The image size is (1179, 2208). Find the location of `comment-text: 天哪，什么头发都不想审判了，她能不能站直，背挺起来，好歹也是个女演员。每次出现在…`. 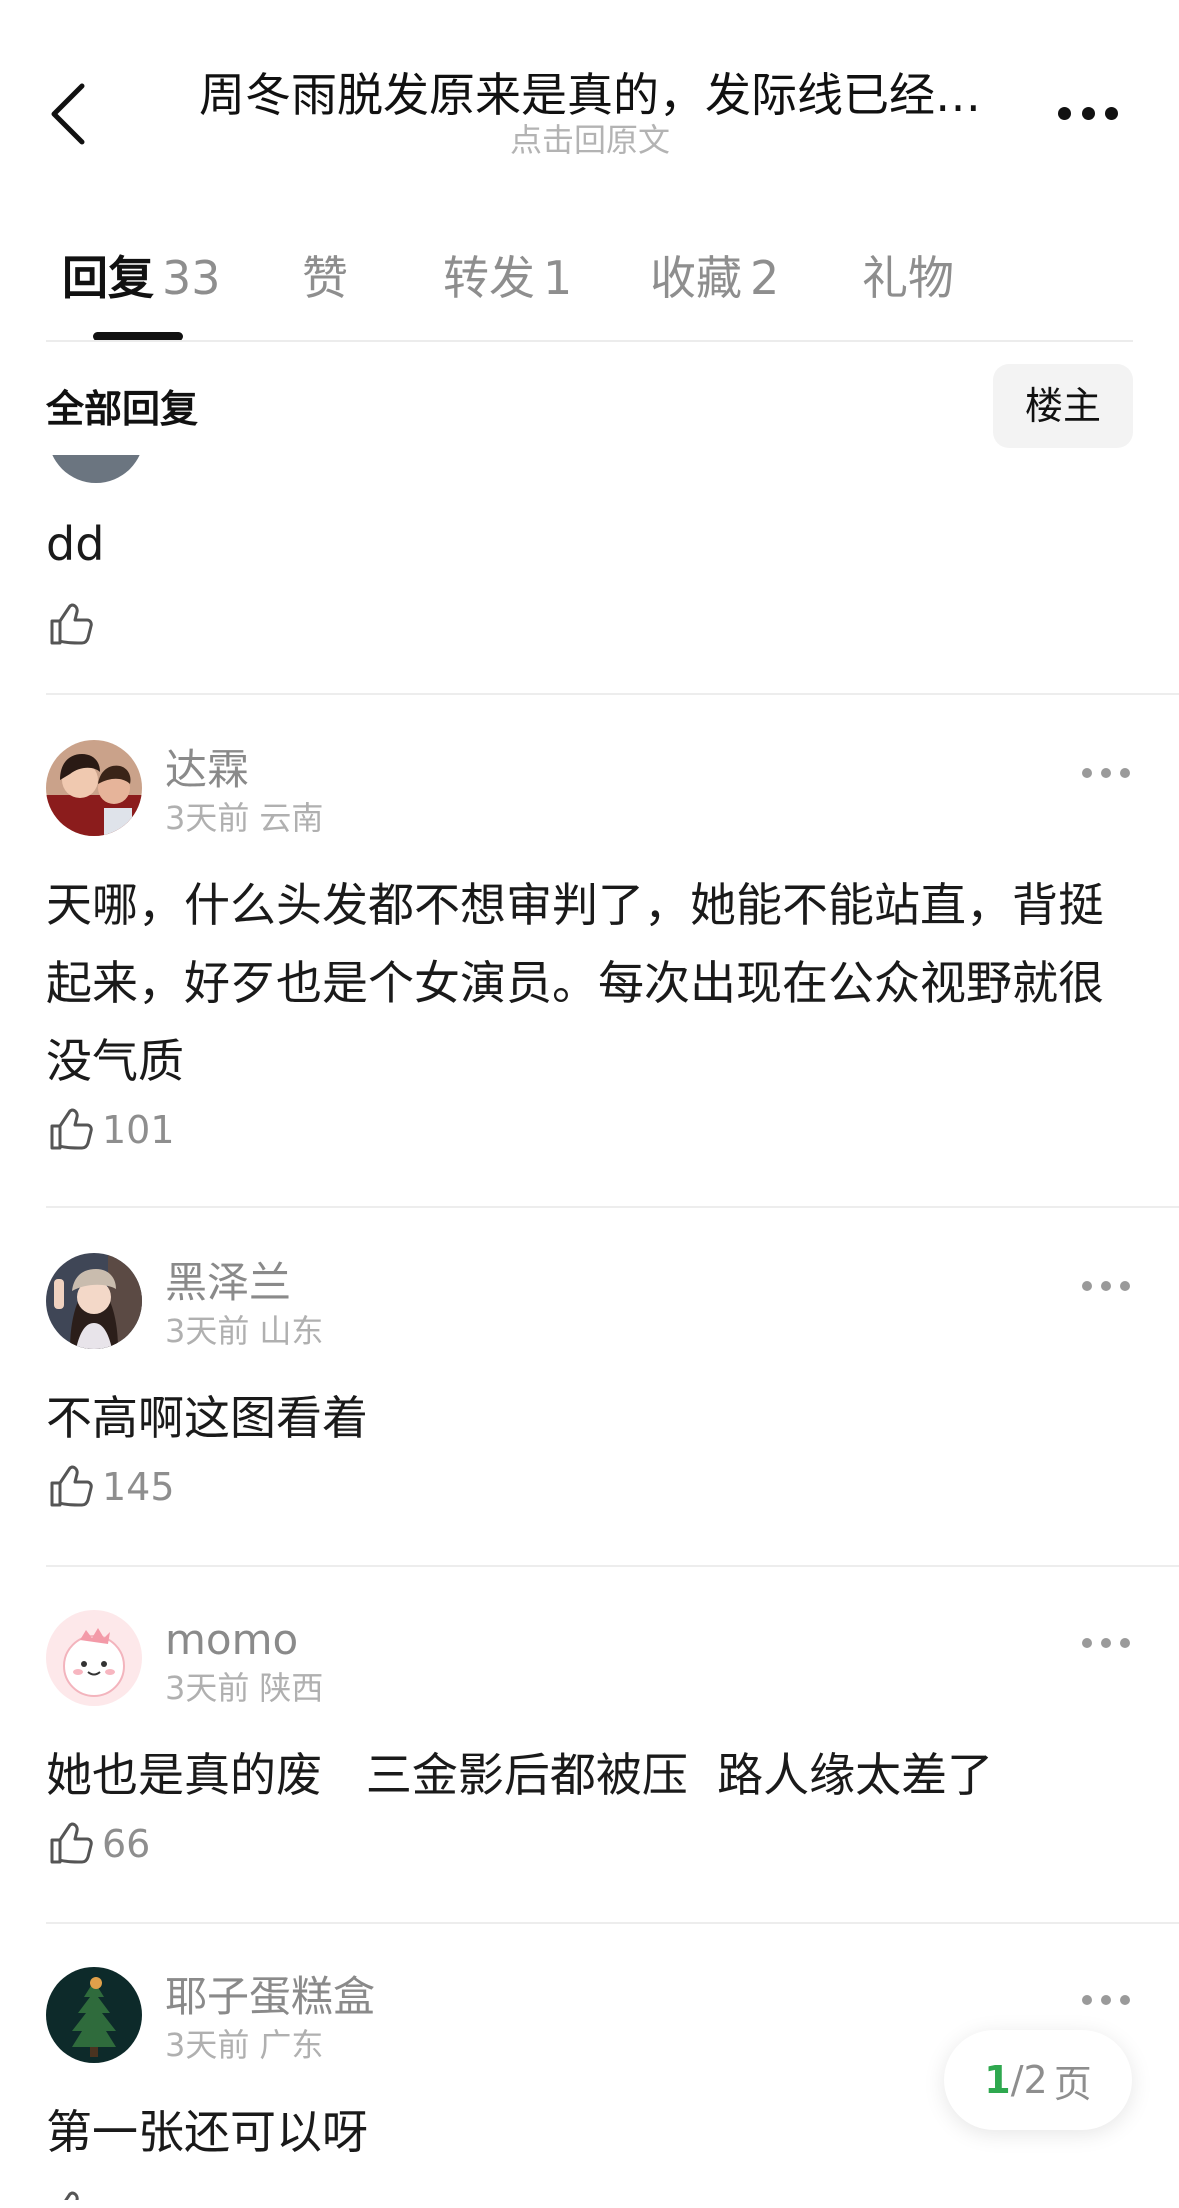

comment-text: 天哪，什么头发都不想审判了，她能不能站直，背挺起来，好歹也是个女演员。每次出现在… is located at coordinates (575, 983).